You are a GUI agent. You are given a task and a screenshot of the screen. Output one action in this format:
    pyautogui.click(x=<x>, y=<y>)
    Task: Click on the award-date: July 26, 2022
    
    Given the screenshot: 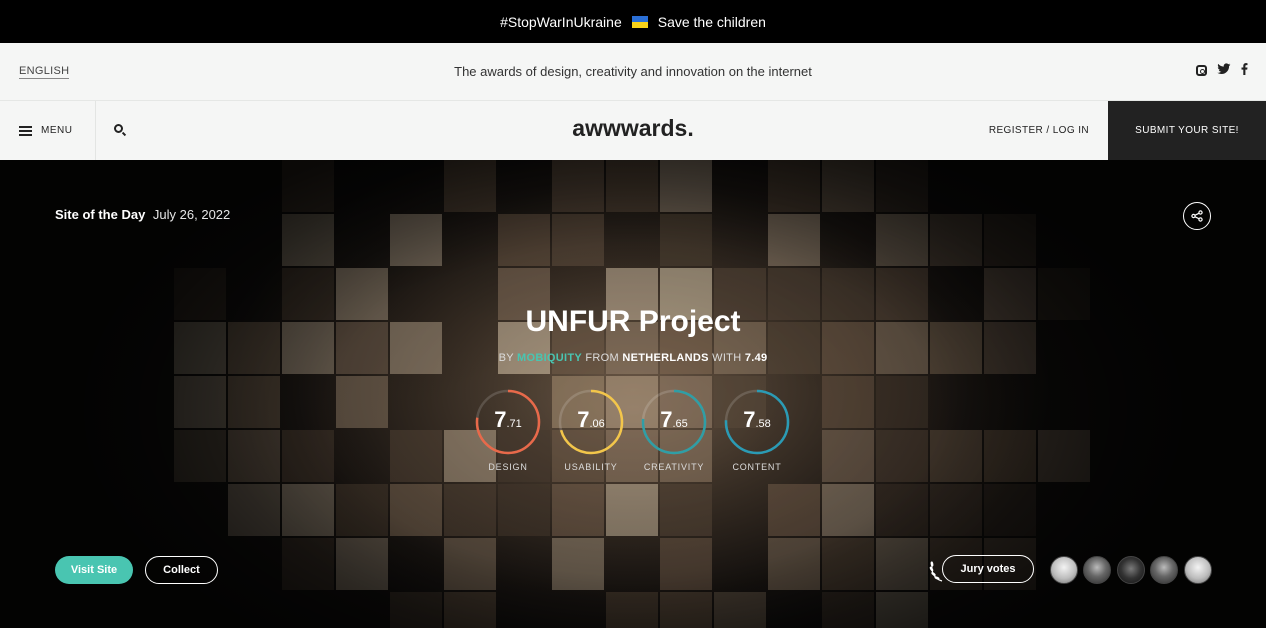 What is the action you would take?
    pyautogui.click(x=191, y=214)
    